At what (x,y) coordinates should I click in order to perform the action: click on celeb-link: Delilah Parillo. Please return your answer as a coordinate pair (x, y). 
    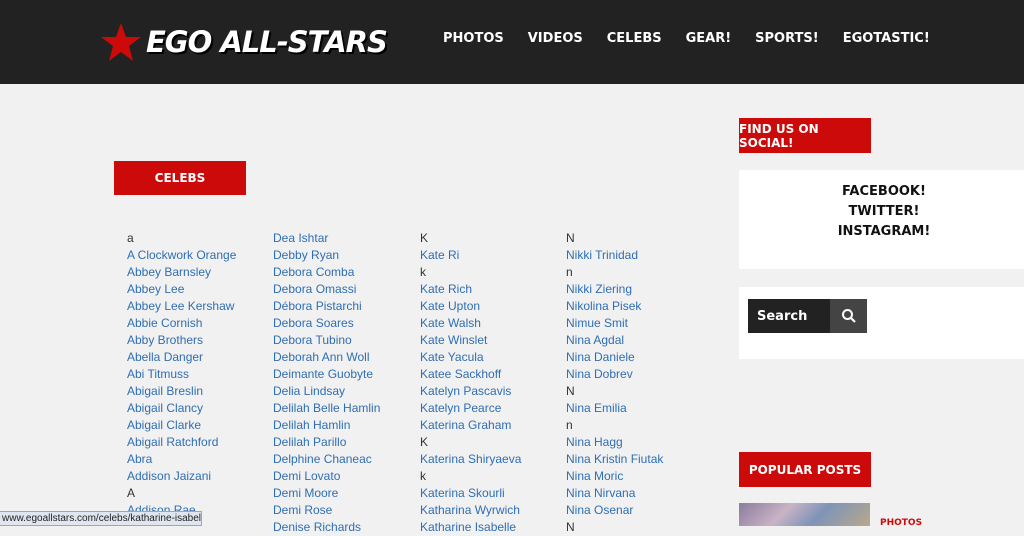
    Looking at the image, I should click on (326, 442).